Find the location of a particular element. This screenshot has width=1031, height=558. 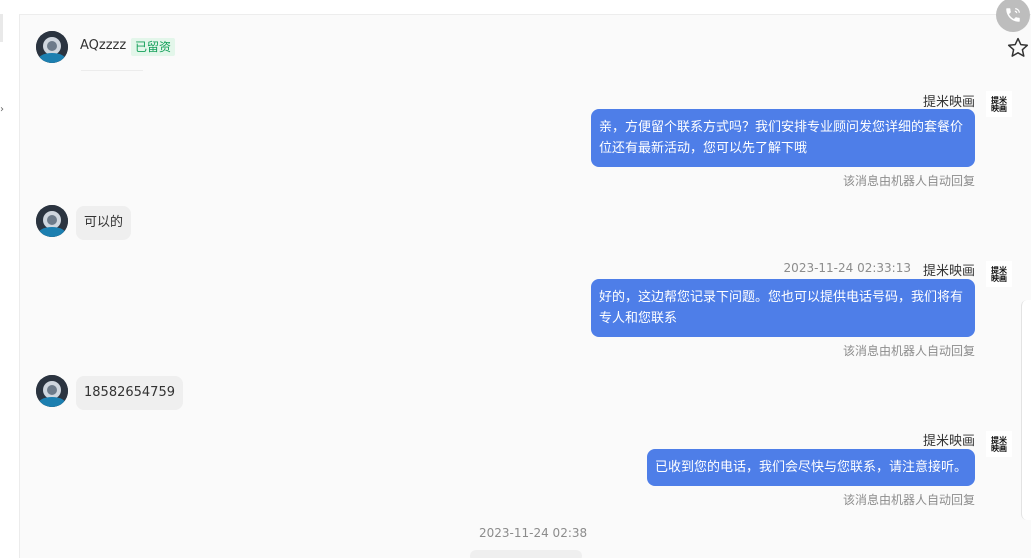

left-panel-edge: › is located at coordinates (10, 279).